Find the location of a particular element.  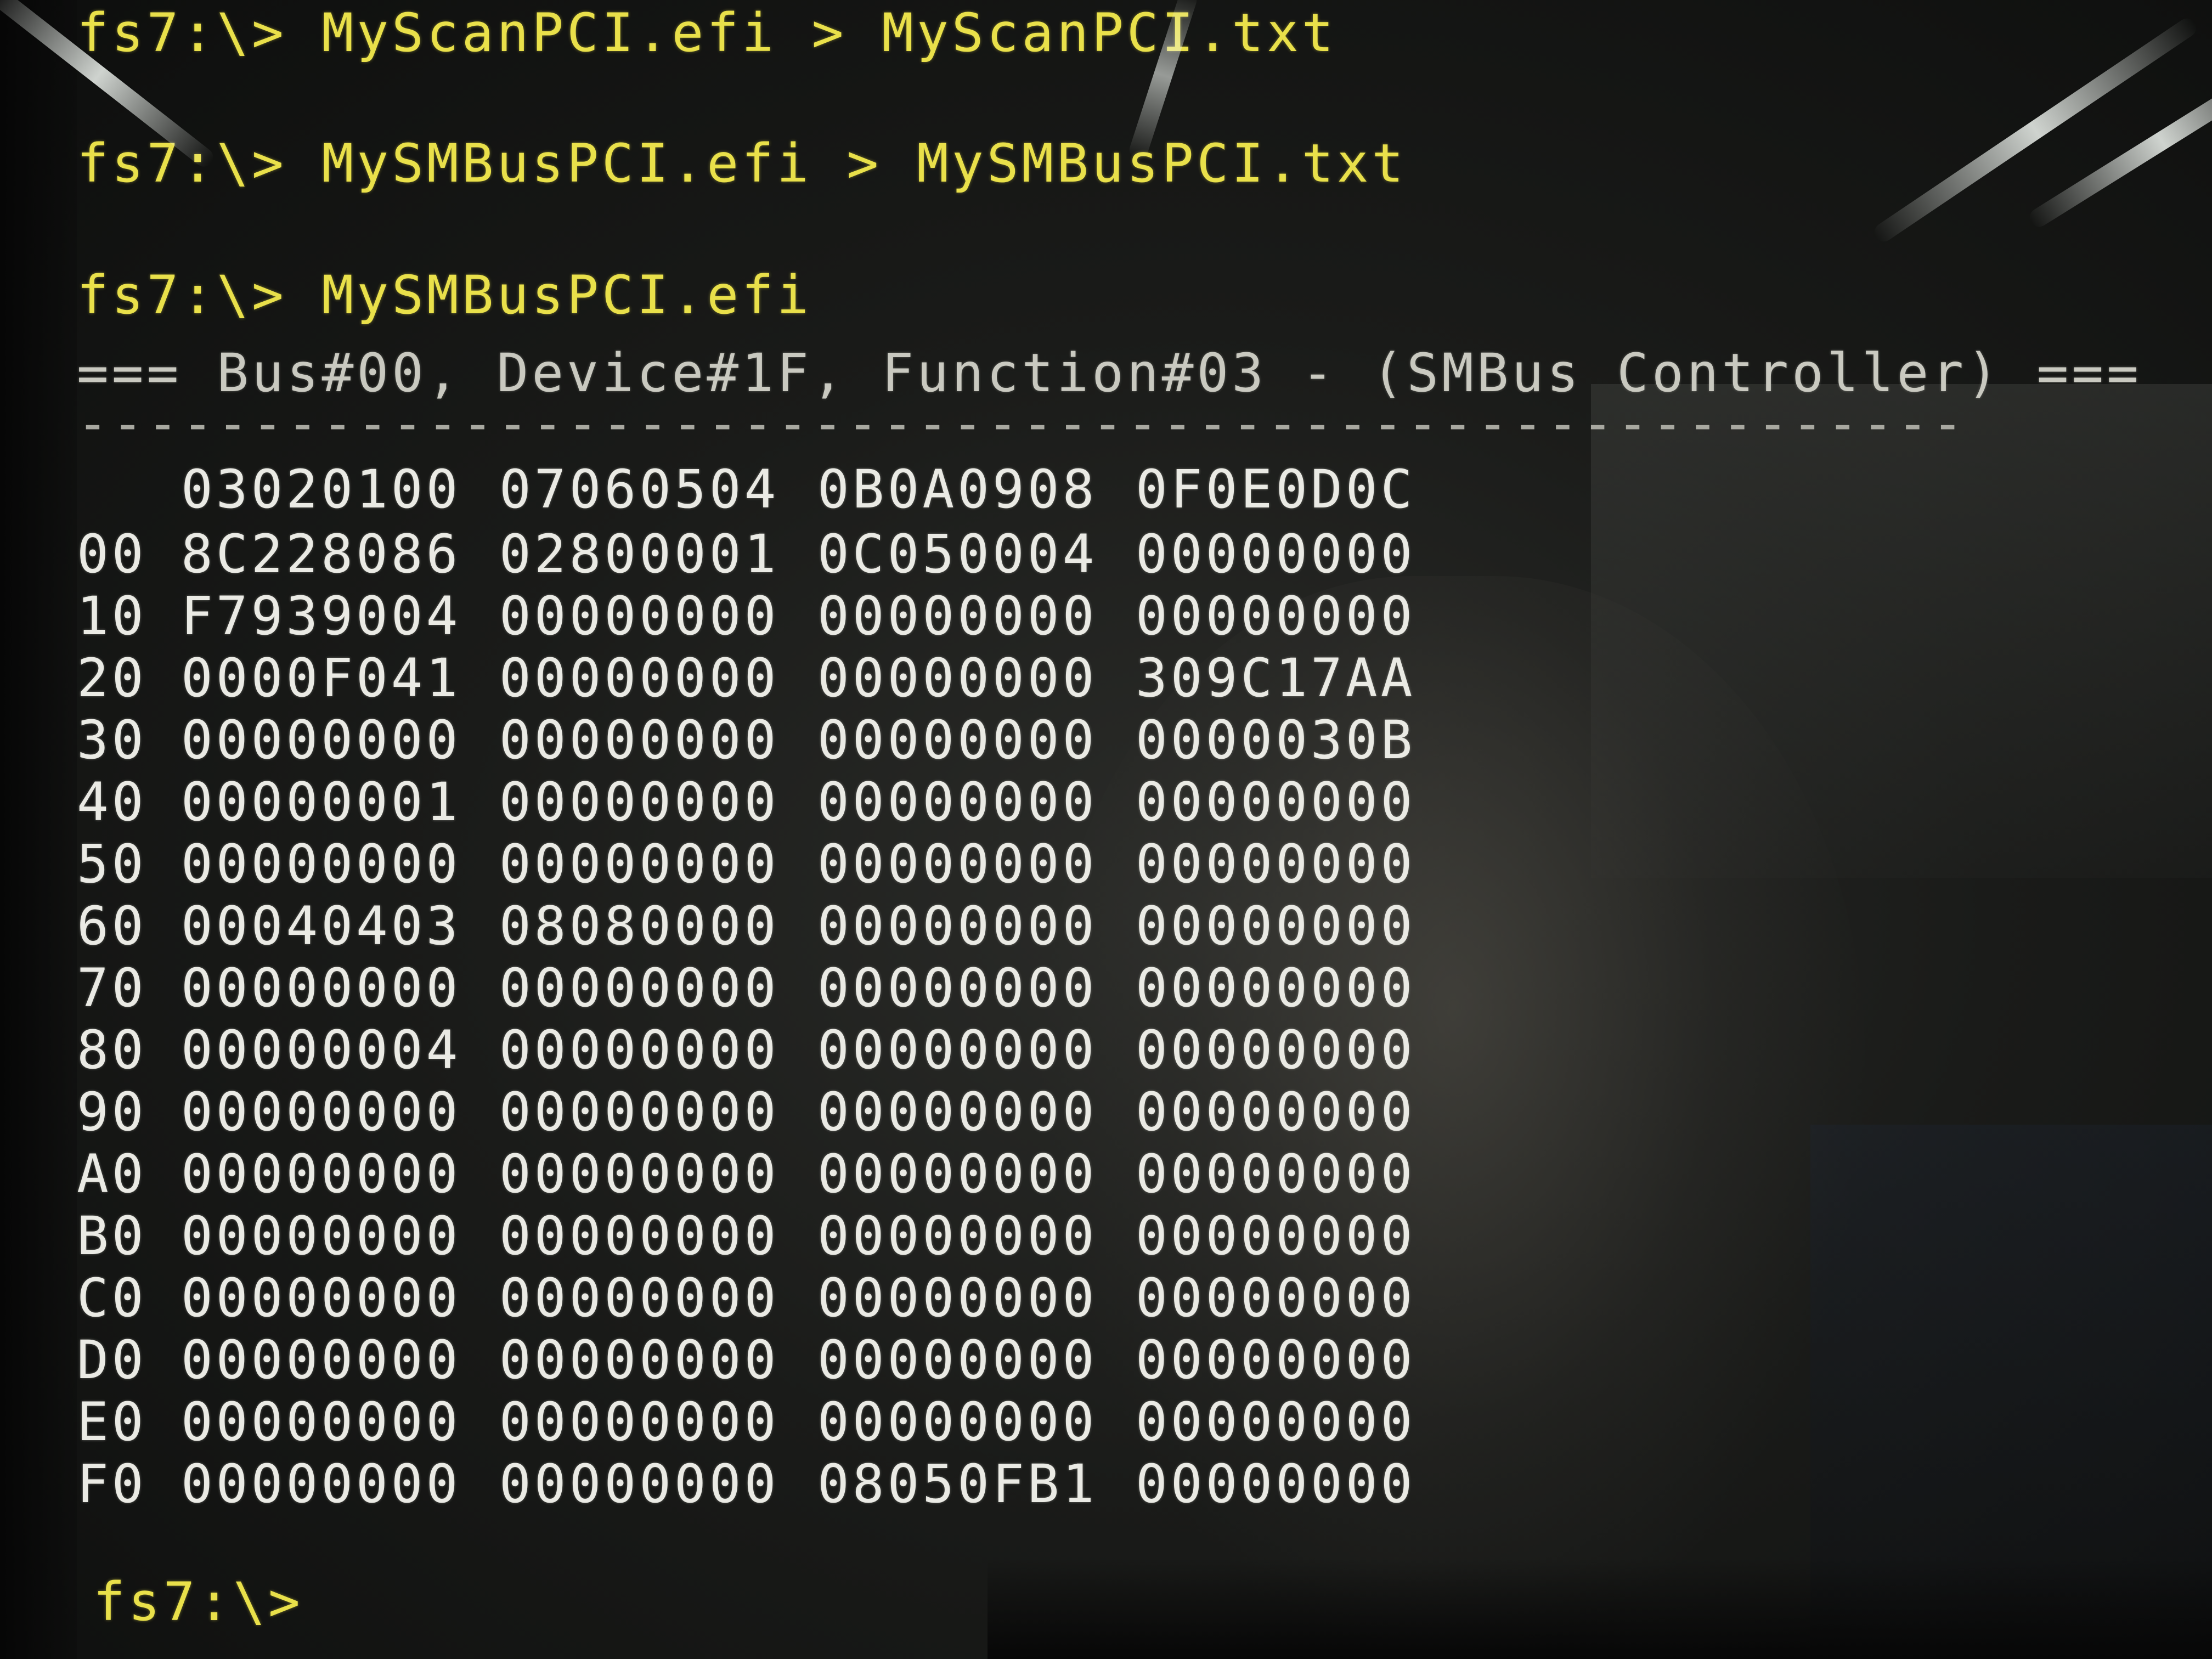

column-header-cell: 03020100 is located at coordinates (321, 490).